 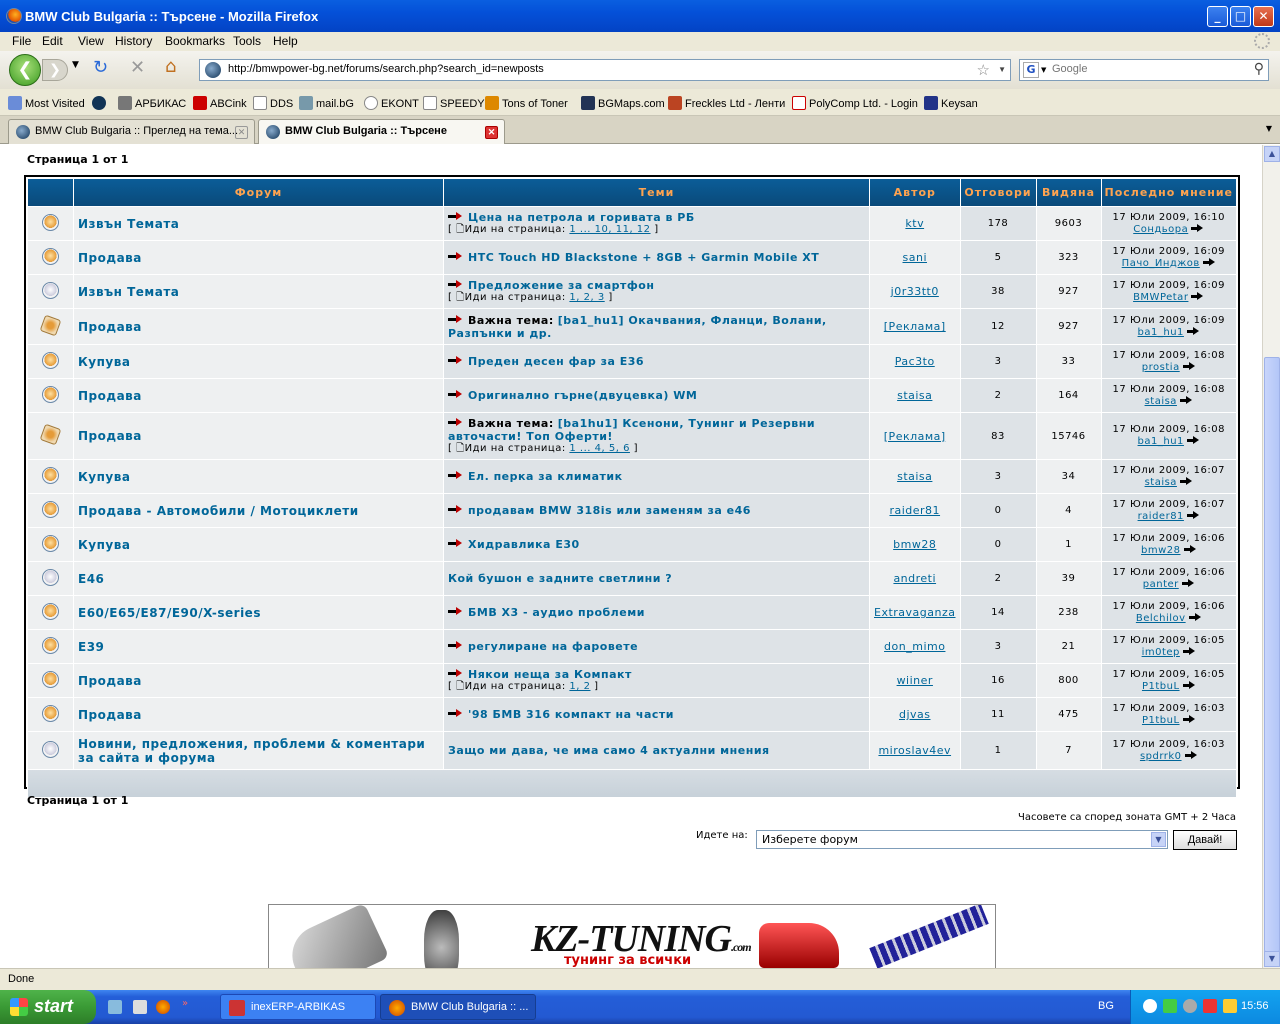 I want to click on author-link: staisa, so click(x=914, y=476).